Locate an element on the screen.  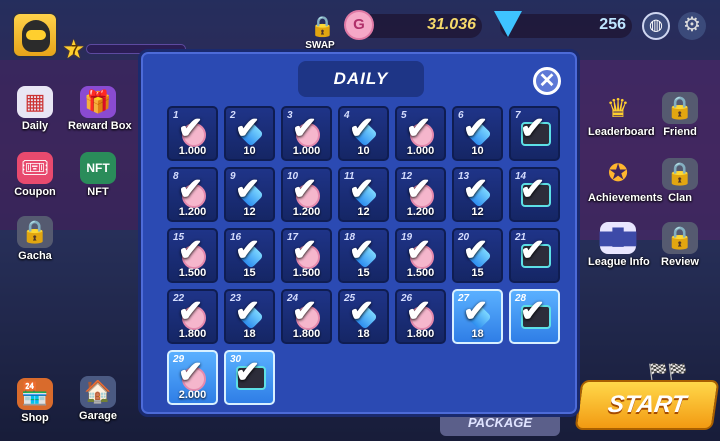
friend-label: Friend is located at coordinates (680, 132).